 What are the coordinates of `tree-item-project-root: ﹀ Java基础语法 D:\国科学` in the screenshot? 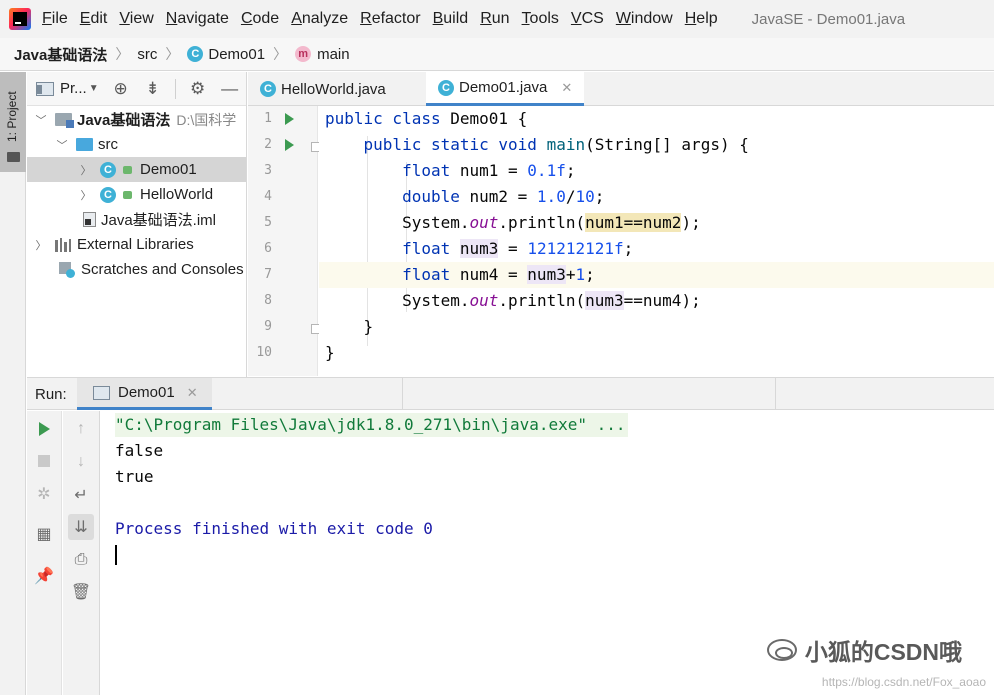 It's located at (136, 119).